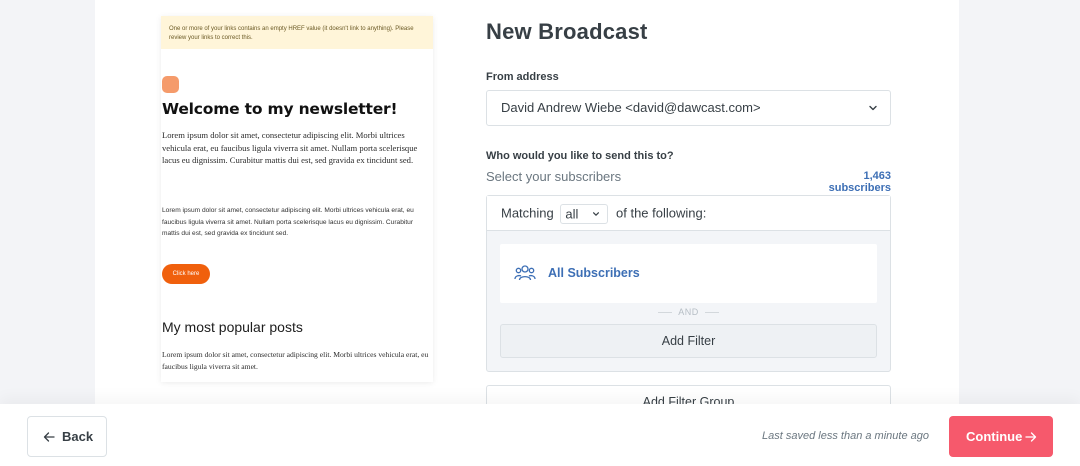  I want to click on recipients-label: Who would you like to send this to?, so click(580, 156).